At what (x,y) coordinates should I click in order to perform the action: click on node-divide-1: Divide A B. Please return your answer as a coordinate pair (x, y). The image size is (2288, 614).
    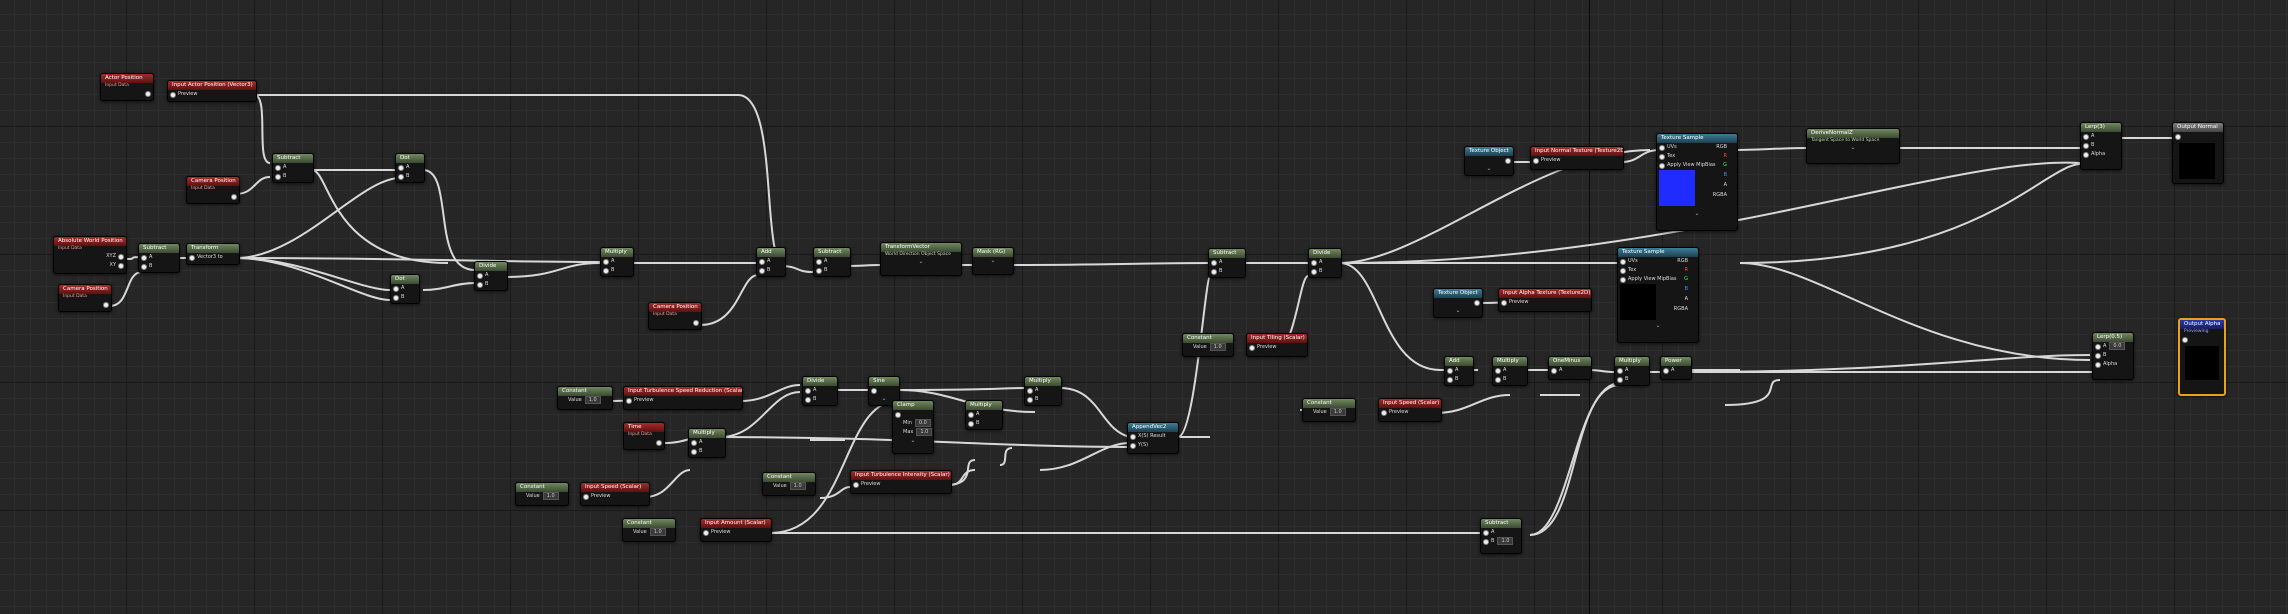
    Looking at the image, I should click on (491, 276).